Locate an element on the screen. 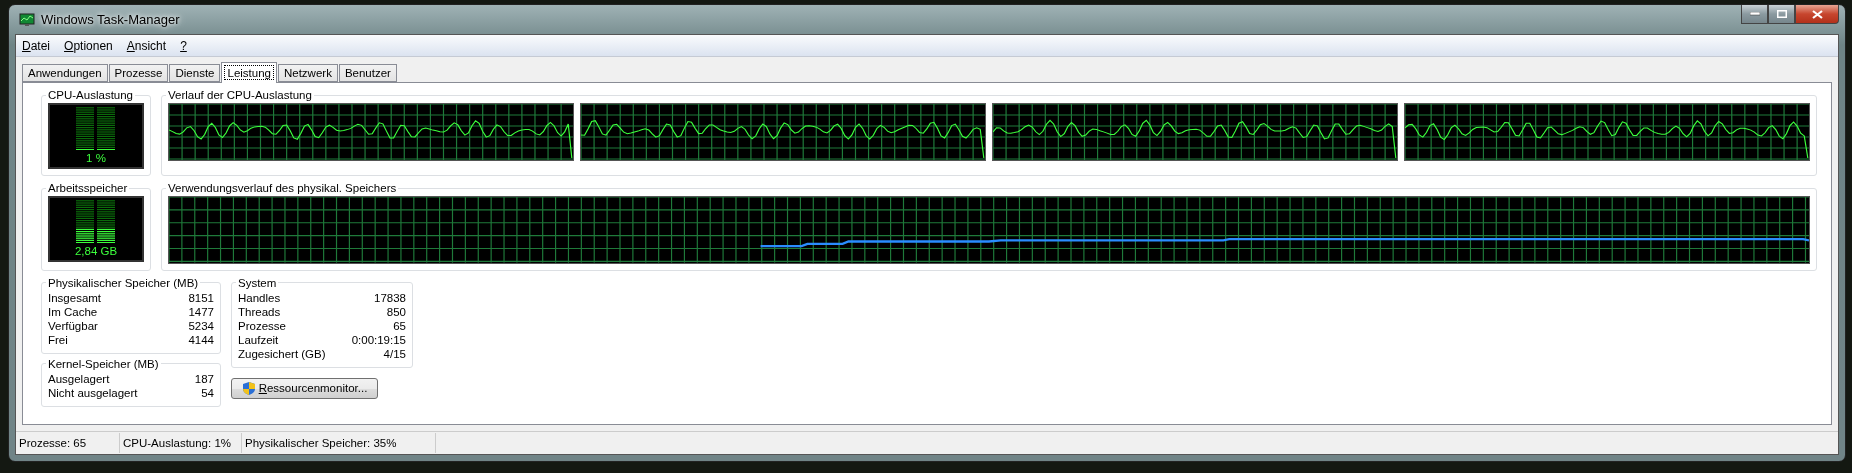 This screenshot has height=473, width=1852. meter-reading: 2,84 GB is located at coordinates (96, 251).